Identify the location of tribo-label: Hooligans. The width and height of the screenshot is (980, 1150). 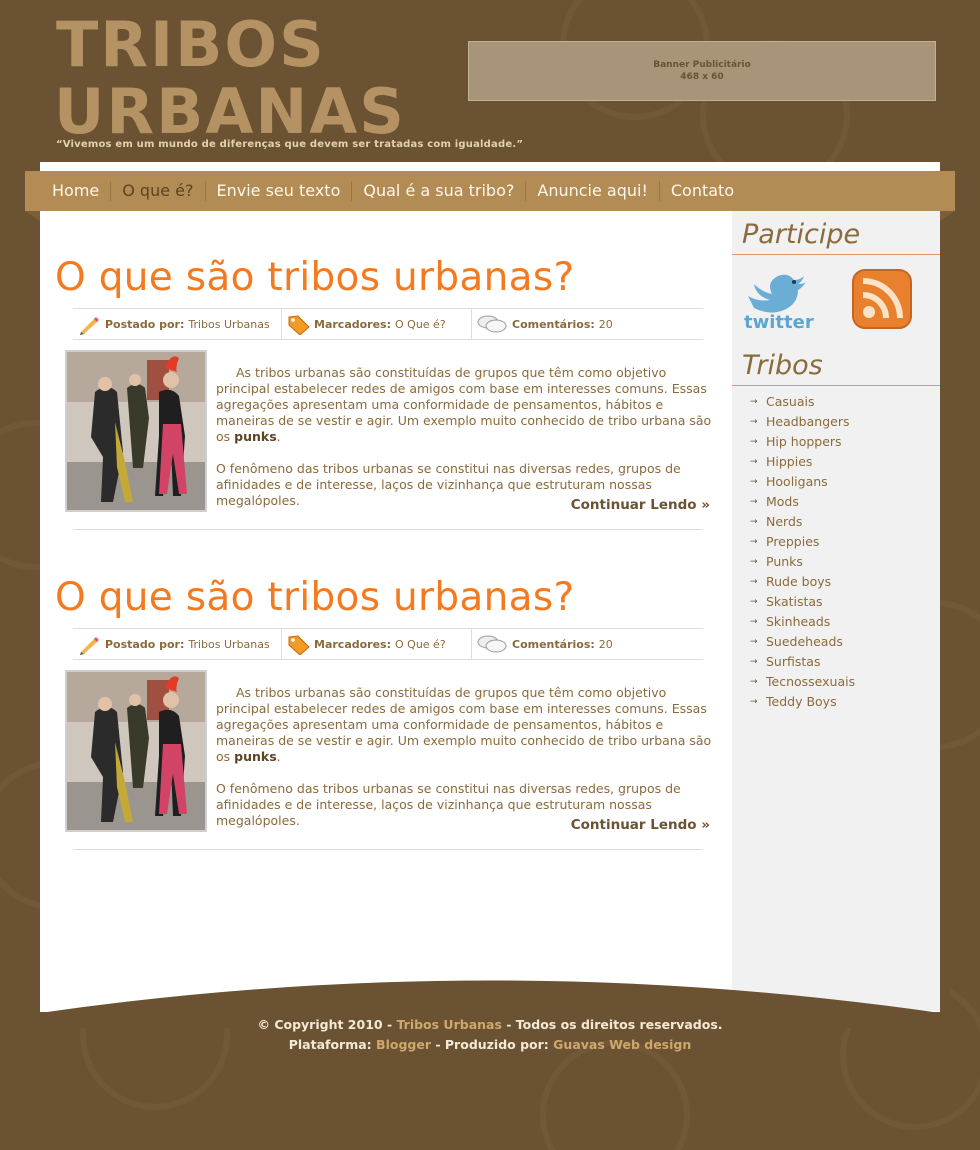
(797, 481).